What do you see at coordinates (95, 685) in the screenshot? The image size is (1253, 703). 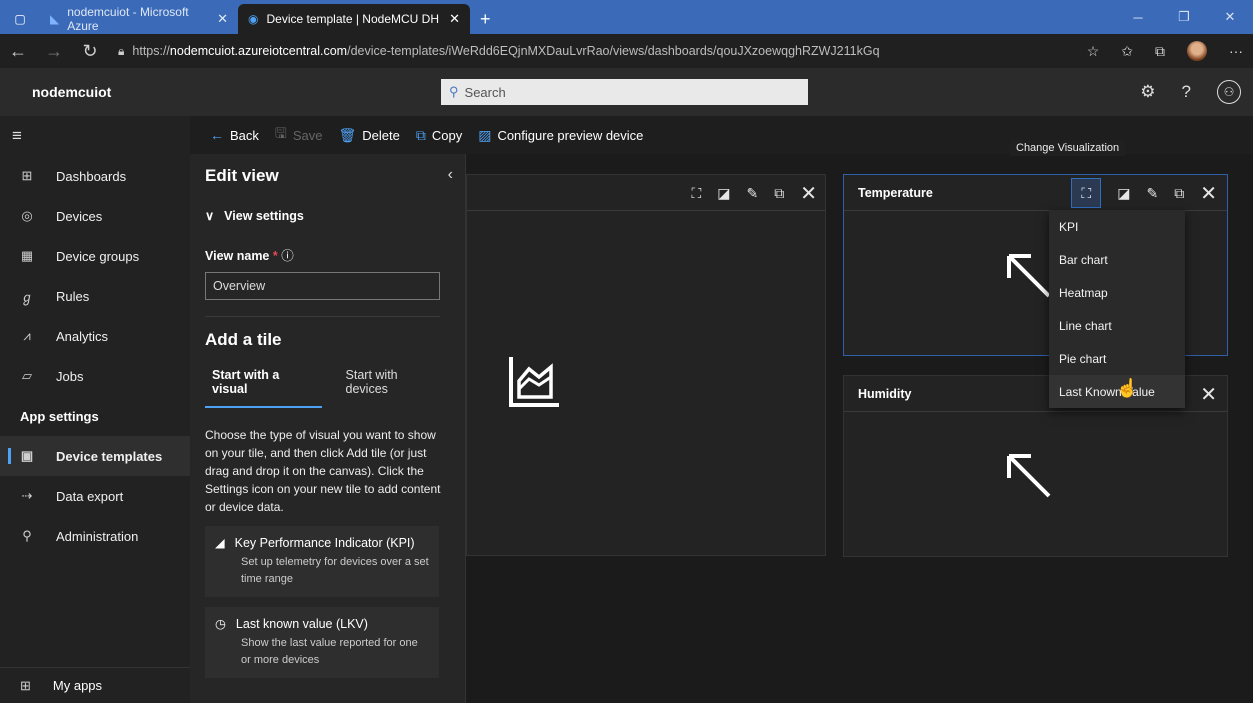 I see `sidebar-item-my-apps: ⊞ My apps` at bounding box center [95, 685].